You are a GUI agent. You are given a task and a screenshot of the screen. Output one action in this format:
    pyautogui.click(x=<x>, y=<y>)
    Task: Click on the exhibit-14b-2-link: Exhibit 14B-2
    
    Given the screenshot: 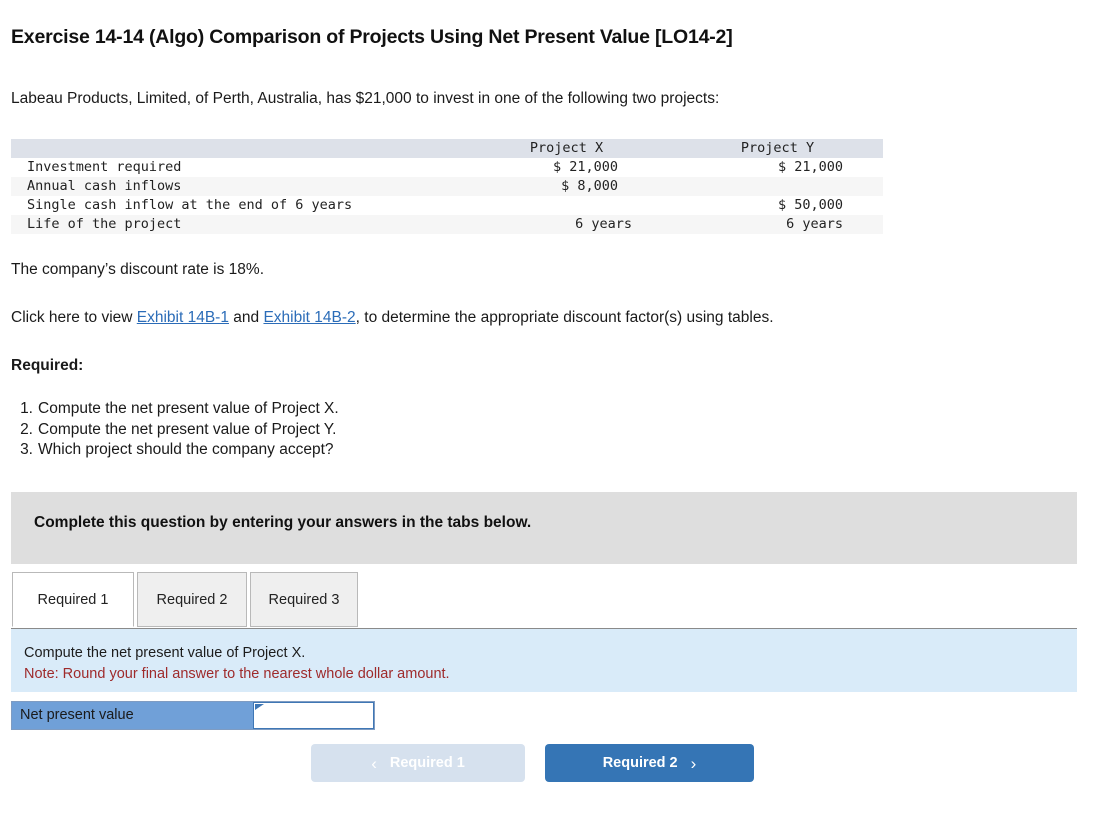 What is the action you would take?
    pyautogui.click(x=309, y=317)
    